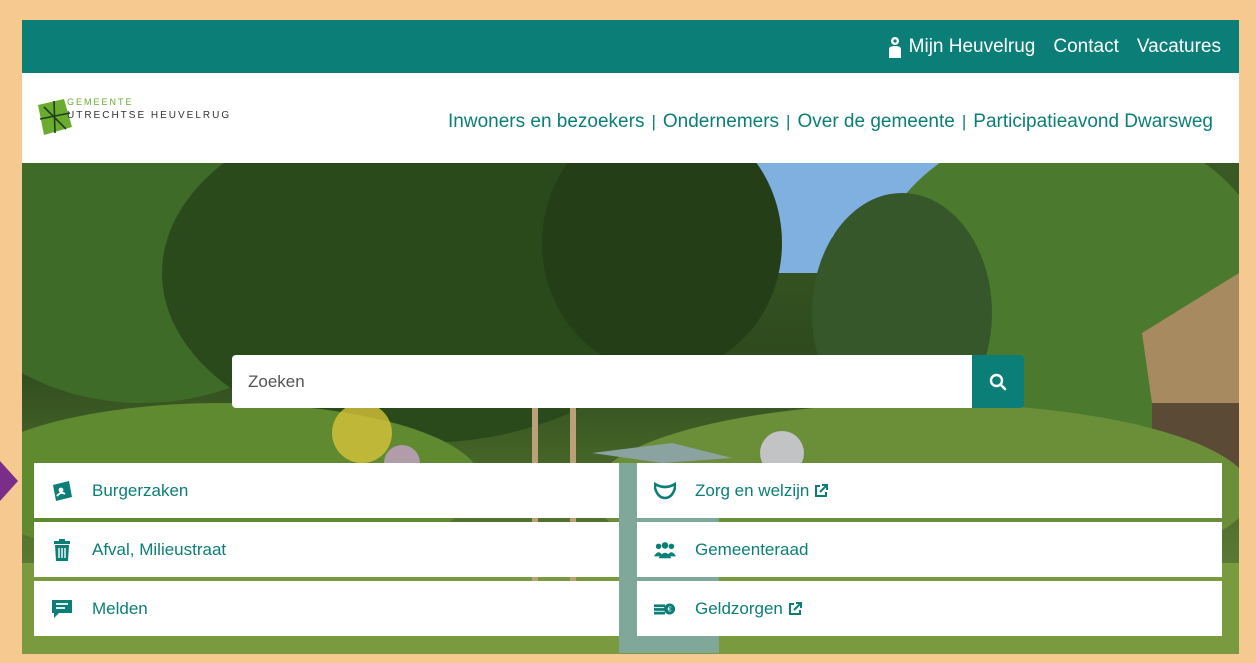 The image size is (1256, 663). I want to click on search-icon, so click(998, 381).